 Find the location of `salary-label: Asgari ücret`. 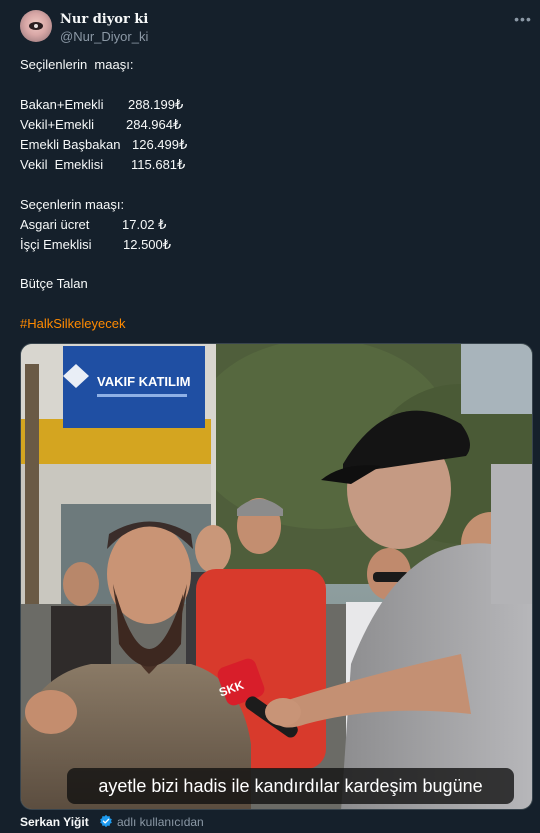

salary-label: Asgari ücret is located at coordinates (55, 224).